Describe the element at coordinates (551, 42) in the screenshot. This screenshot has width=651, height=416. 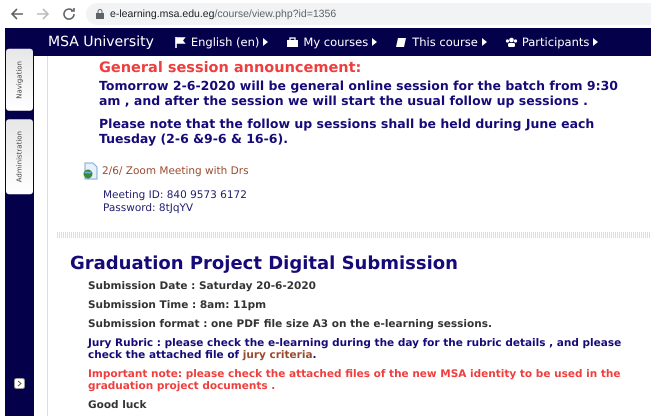
I see `nav-menu: Participants` at that location.